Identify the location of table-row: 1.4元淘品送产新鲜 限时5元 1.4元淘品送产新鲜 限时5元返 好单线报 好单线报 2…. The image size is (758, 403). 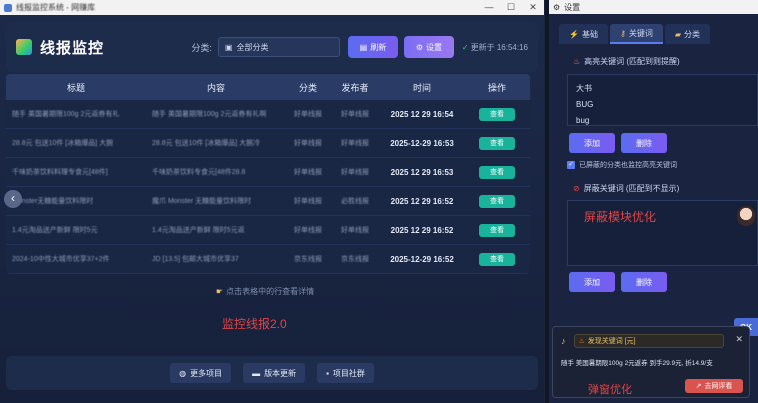
(268, 230).